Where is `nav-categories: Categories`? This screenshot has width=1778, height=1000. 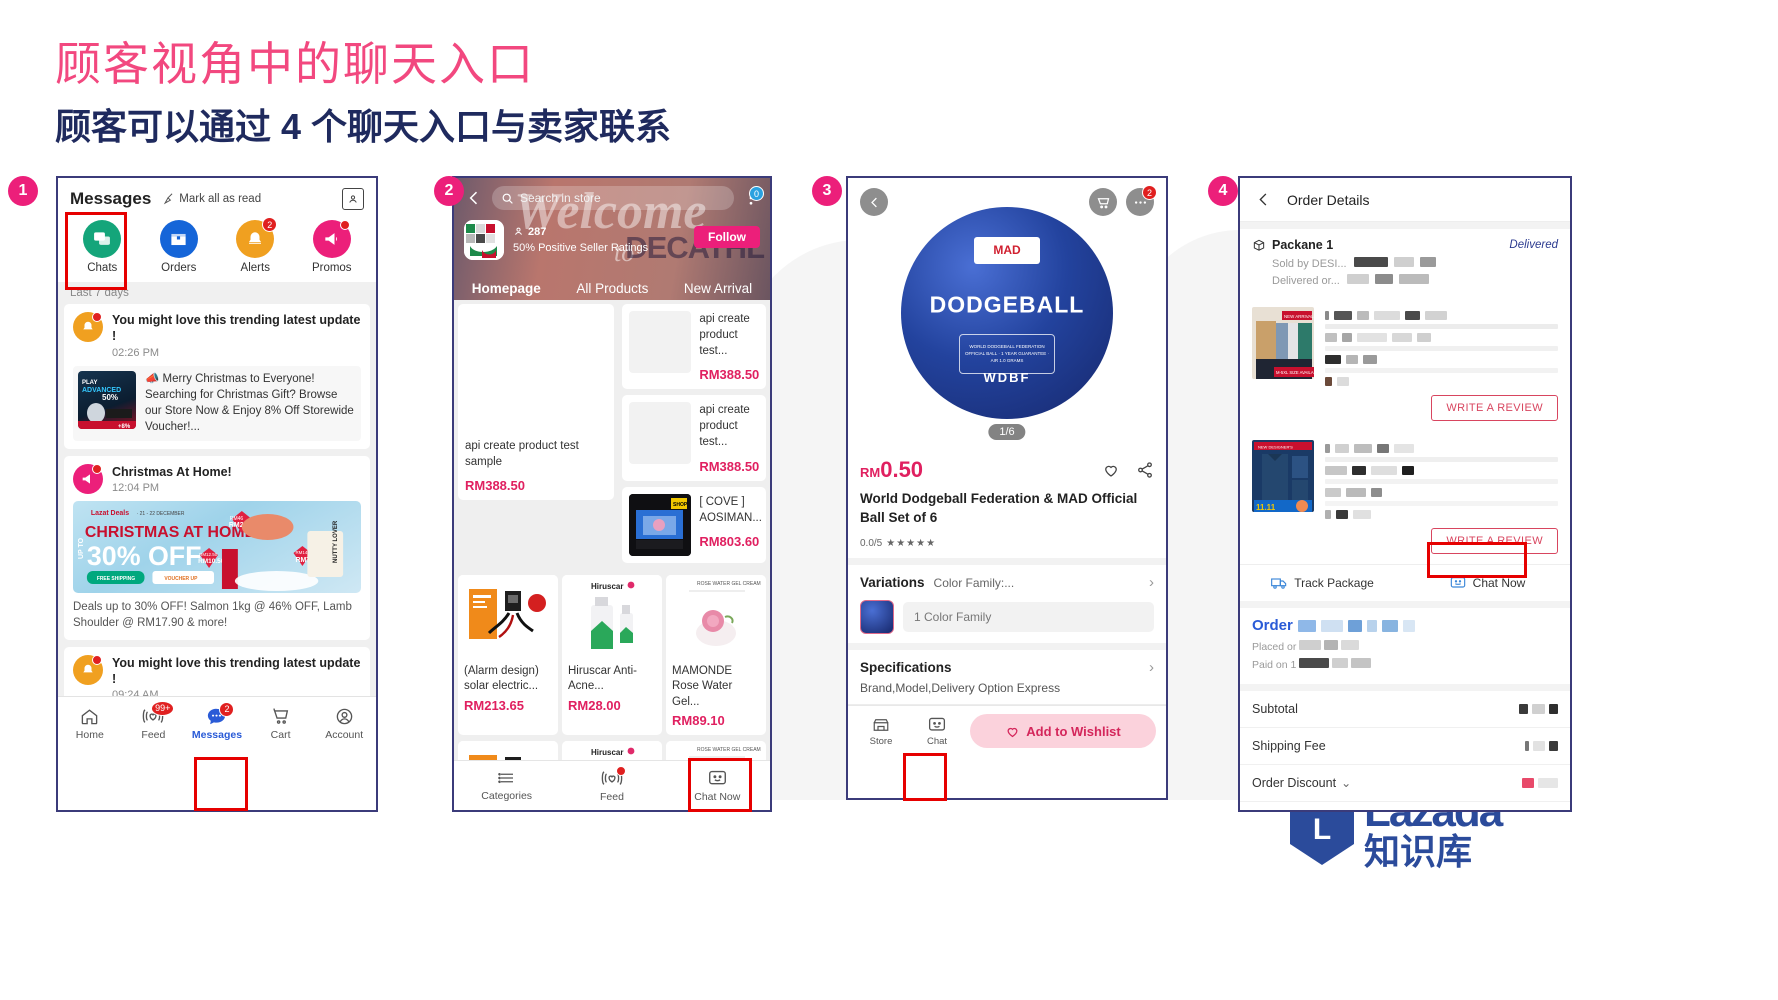 nav-categories: Categories is located at coordinates (507, 785).